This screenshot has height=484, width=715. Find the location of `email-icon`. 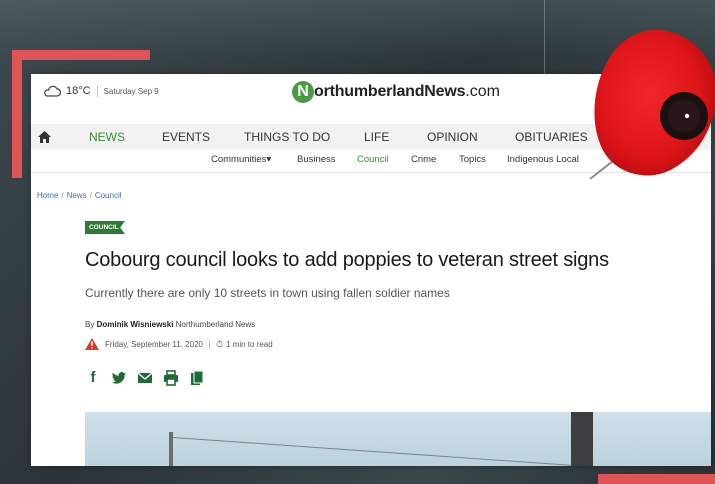

email-icon is located at coordinates (145, 378).